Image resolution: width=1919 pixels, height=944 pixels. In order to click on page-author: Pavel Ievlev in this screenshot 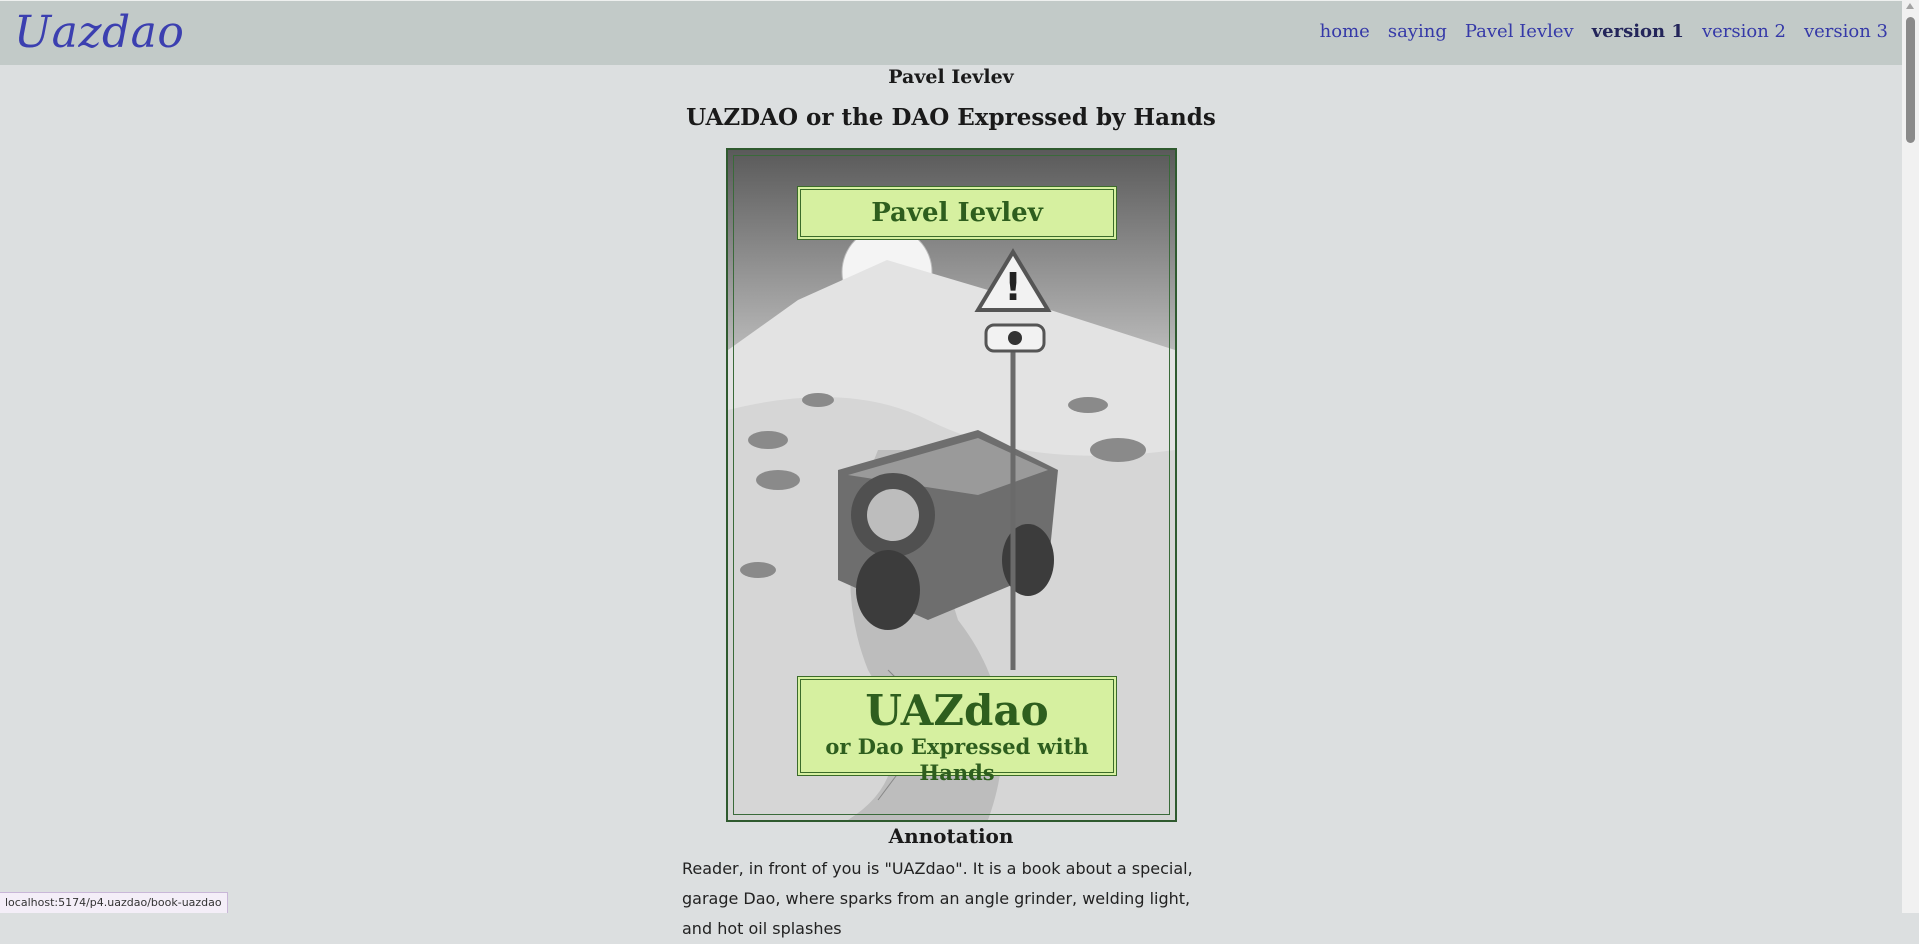, I will do `click(951, 77)`.